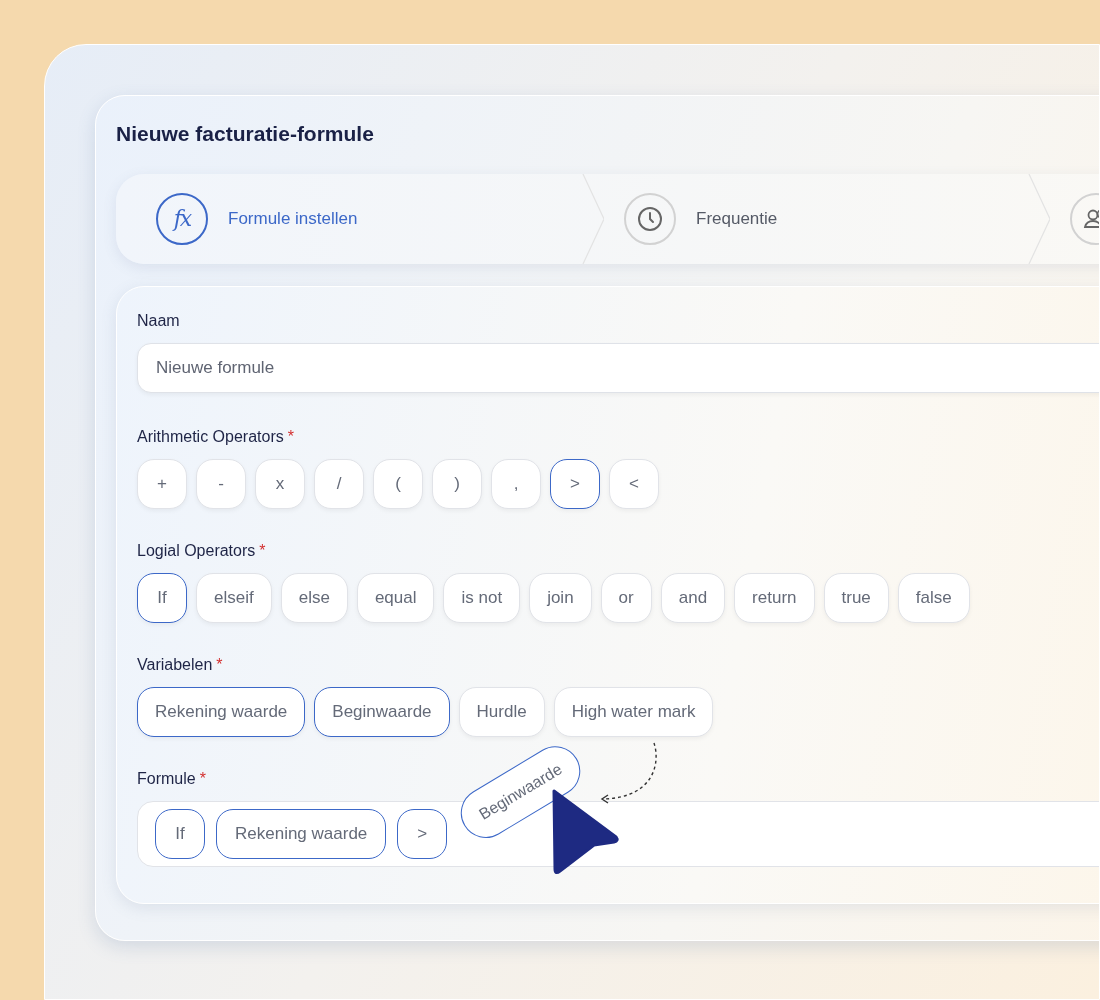  What do you see at coordinates (339, 483) in the screenshot?
I see `chip-button: /` at bounding box center [339, 483].